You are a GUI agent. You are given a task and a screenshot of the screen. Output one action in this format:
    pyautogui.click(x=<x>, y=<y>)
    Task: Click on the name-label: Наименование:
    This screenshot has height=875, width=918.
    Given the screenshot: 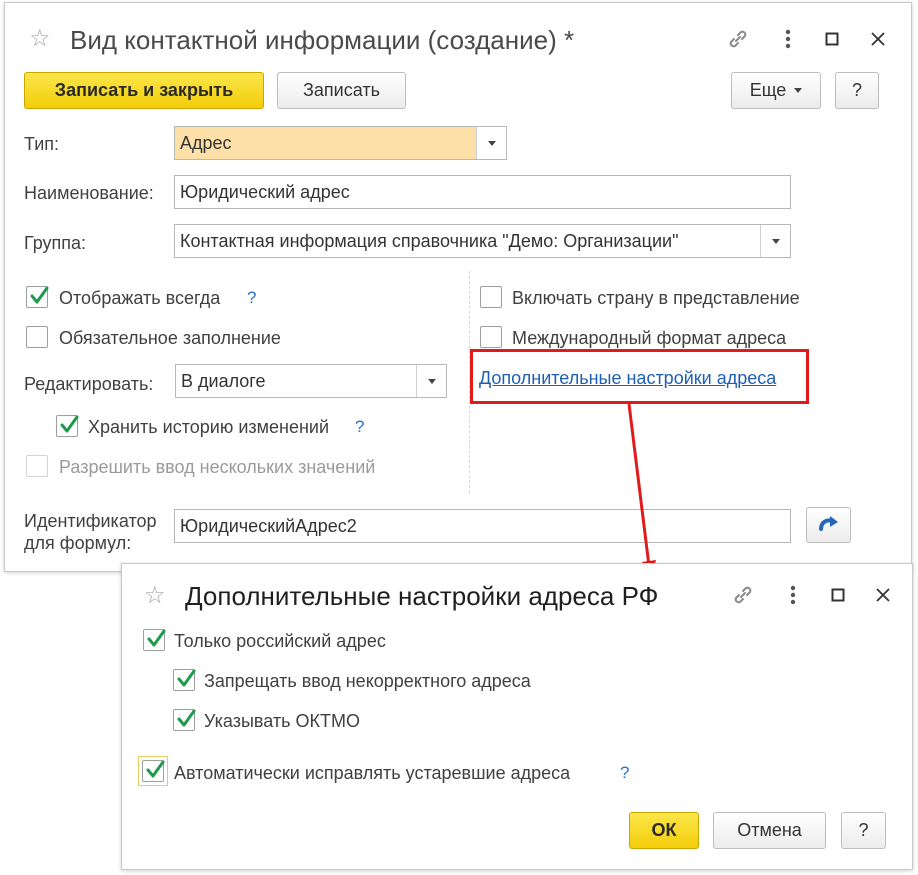 What is the action you would take?
    pyautogui.click(x=89, y=193)
    